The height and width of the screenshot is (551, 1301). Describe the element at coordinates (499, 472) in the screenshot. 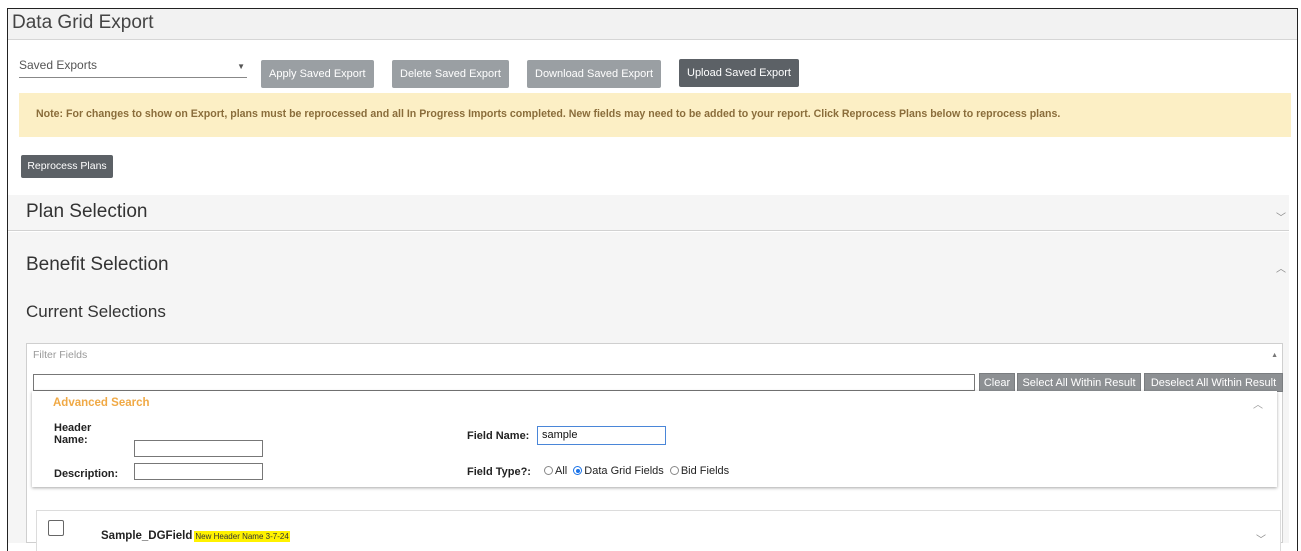

I see `field-type-label: Field Type?:` at that location.